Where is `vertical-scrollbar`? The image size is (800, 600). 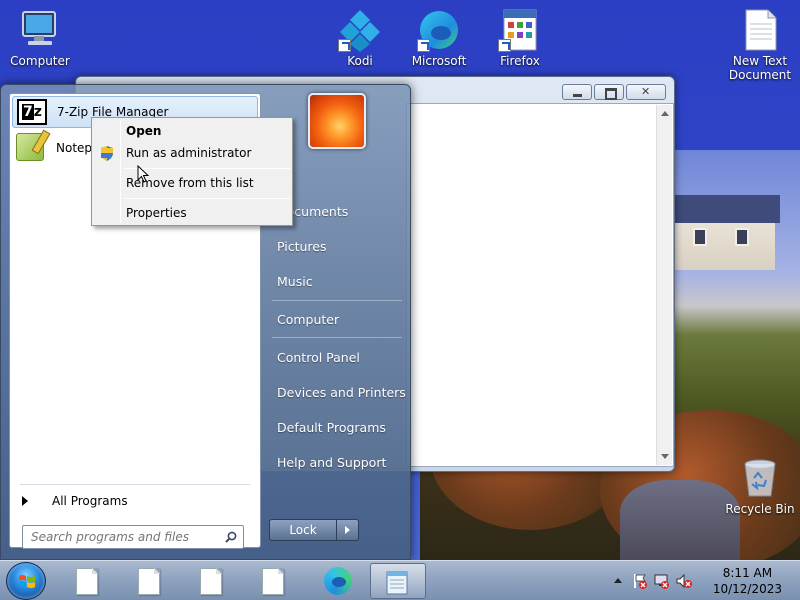
vertical-scrollbar is located at coordinates (664, 285).